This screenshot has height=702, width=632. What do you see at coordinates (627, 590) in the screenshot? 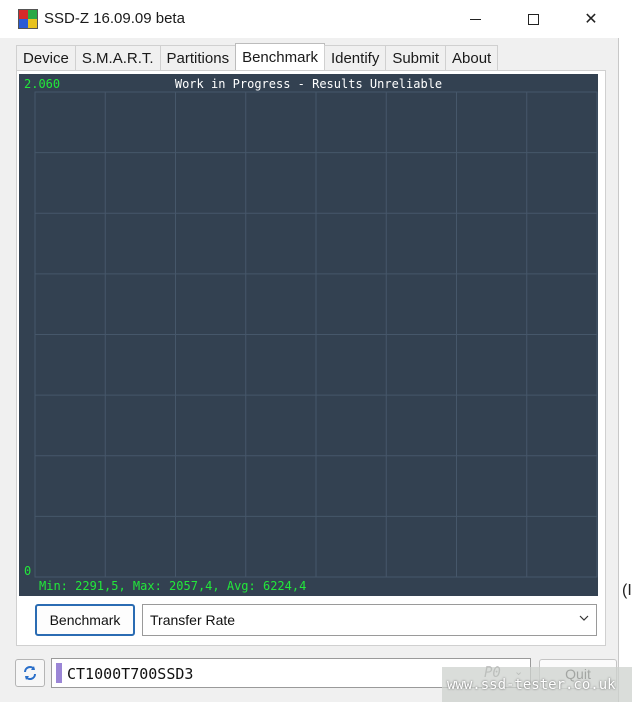
I see `background-window-text: (I` at bounding box center [627, 590].